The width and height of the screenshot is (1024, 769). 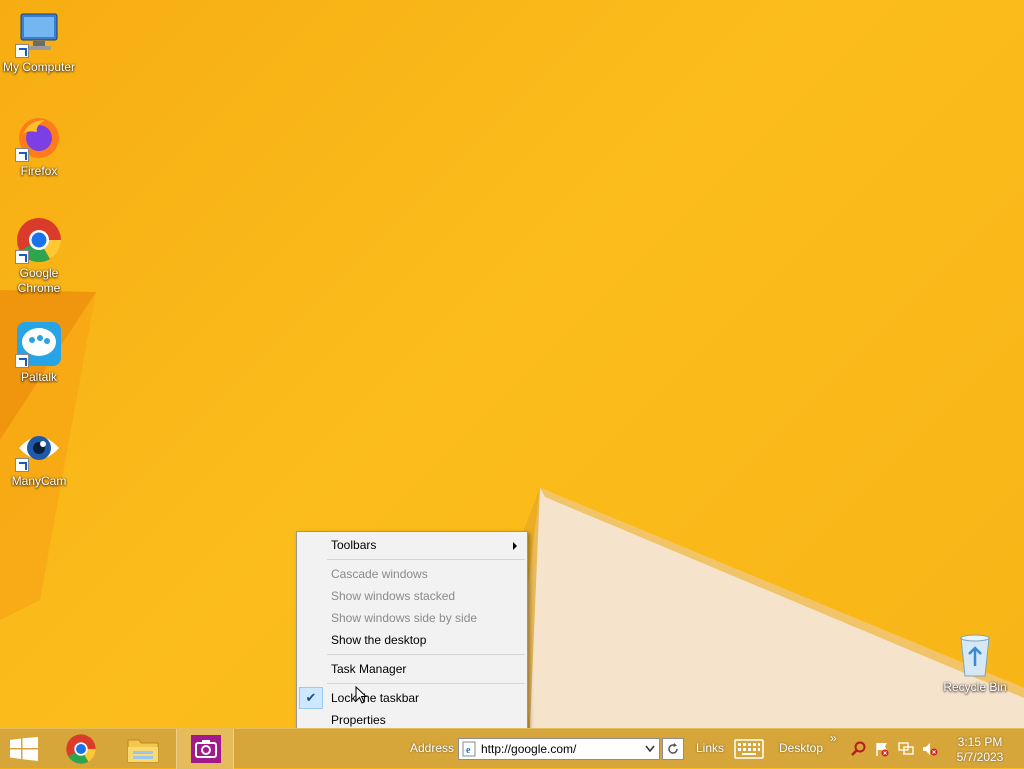 What do you see at coordinates (980, 742) in the screenshot?
I see `clock-time: 3:15 PM` at bounding box center [980, 742].